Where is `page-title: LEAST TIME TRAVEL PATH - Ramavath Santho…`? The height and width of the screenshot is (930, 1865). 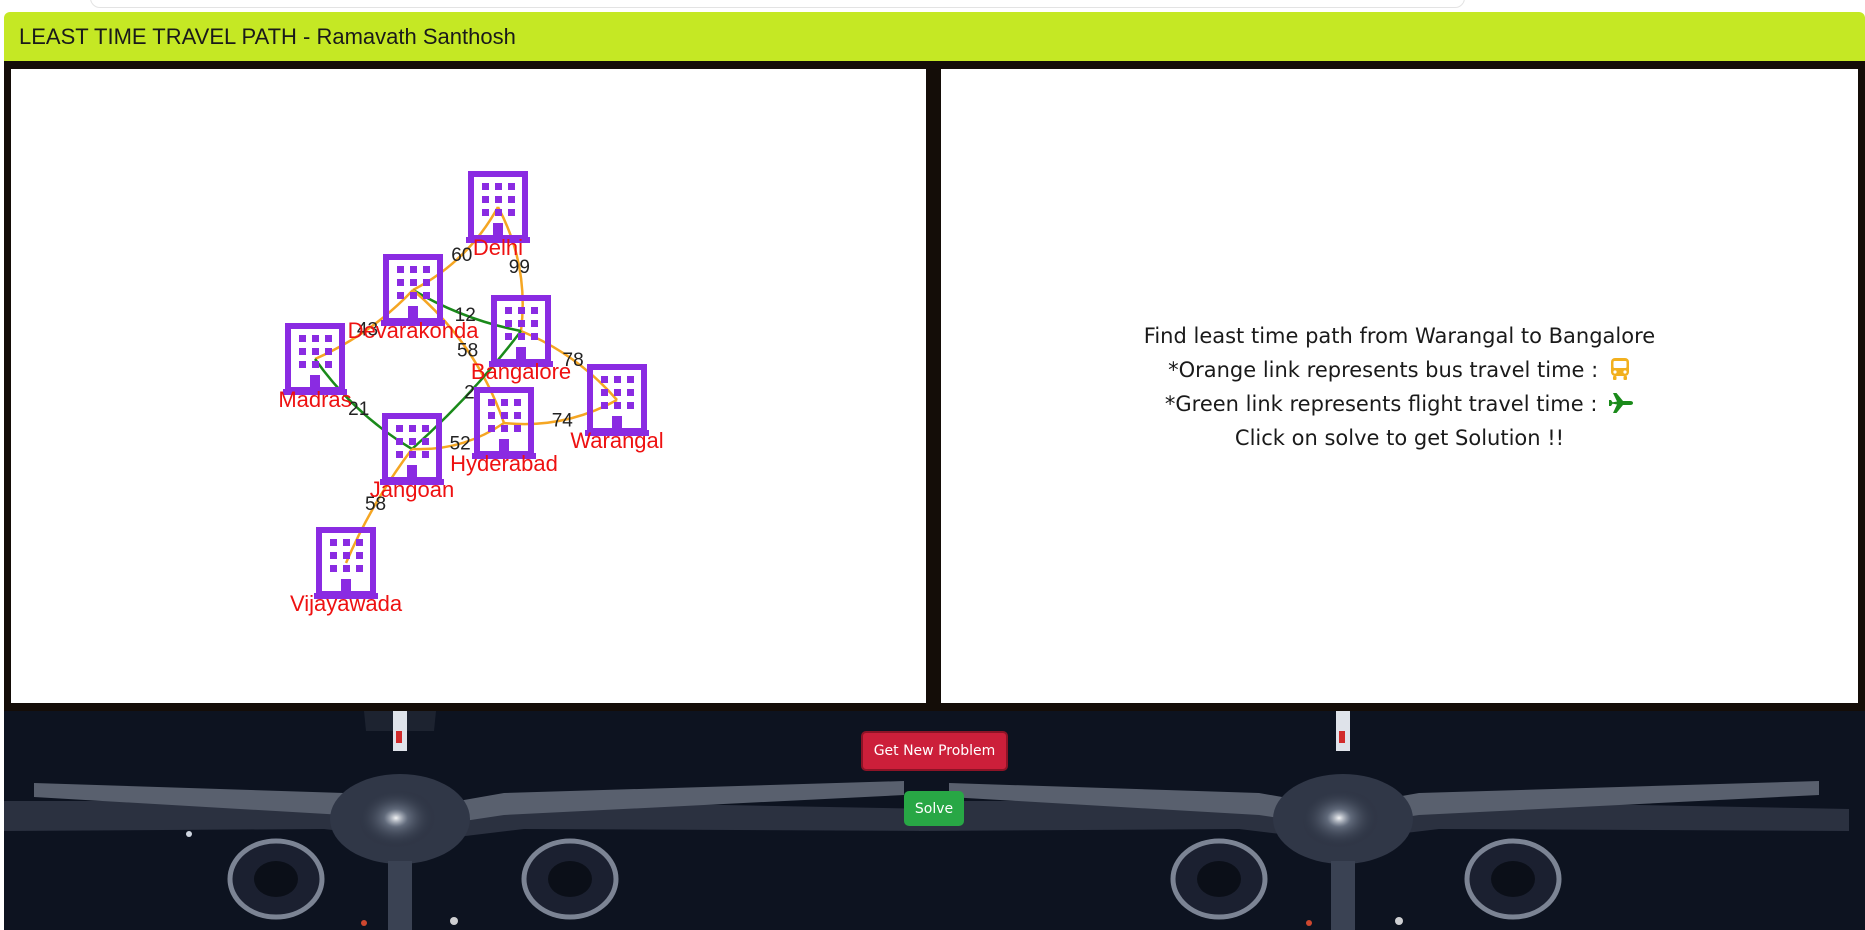 page-title: LEAST TIME TRAVEL PATH - Ramavath Santho… is located at coordinates (267, 36).